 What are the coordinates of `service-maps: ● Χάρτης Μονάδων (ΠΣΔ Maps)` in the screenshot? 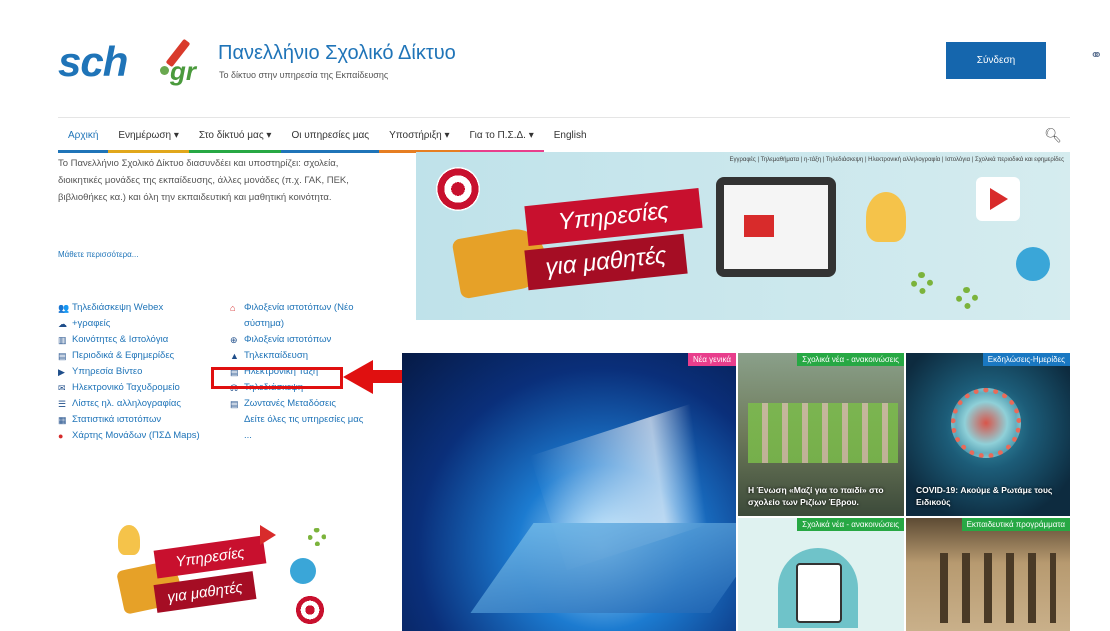 It's located at (133, 436).